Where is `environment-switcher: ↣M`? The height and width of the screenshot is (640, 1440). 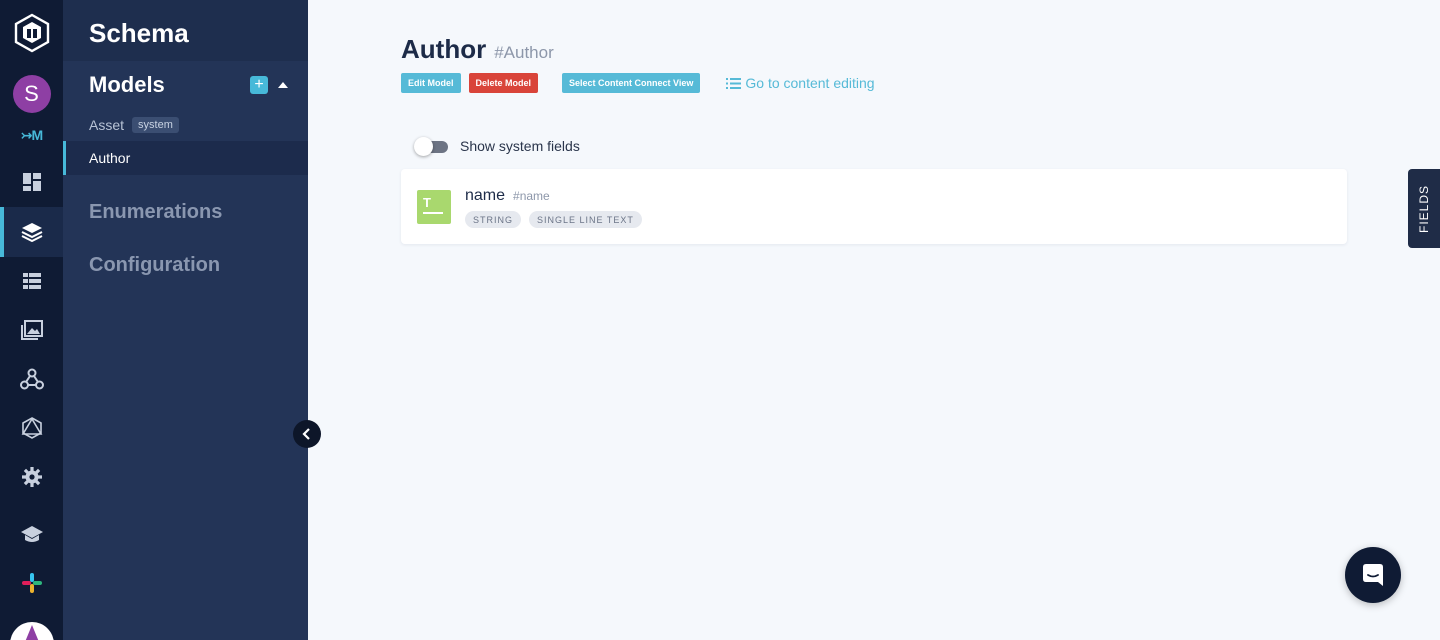 environment-switcher: ↣M is located at coordinates (31, 135).